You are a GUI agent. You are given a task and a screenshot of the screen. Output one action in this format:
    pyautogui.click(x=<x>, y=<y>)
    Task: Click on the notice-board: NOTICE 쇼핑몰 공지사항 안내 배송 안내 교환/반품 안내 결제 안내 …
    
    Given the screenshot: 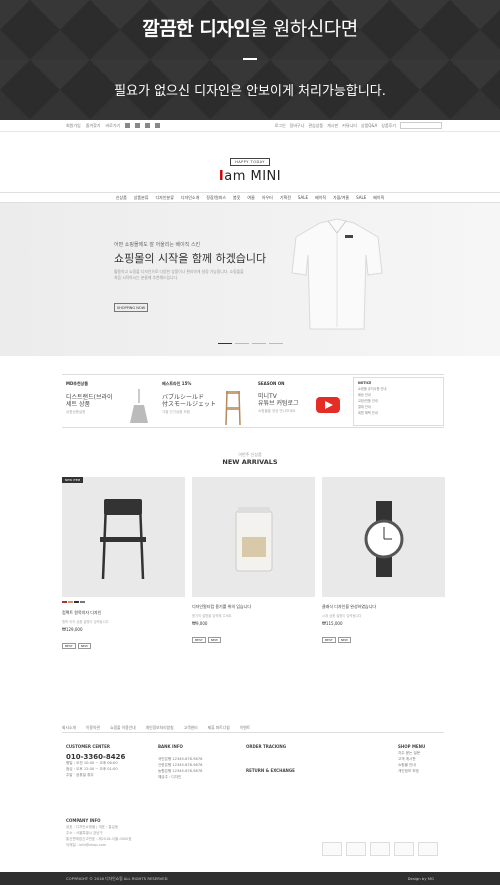 What is the action you would take?
    pyautogui.click(x=398, y=401)
    